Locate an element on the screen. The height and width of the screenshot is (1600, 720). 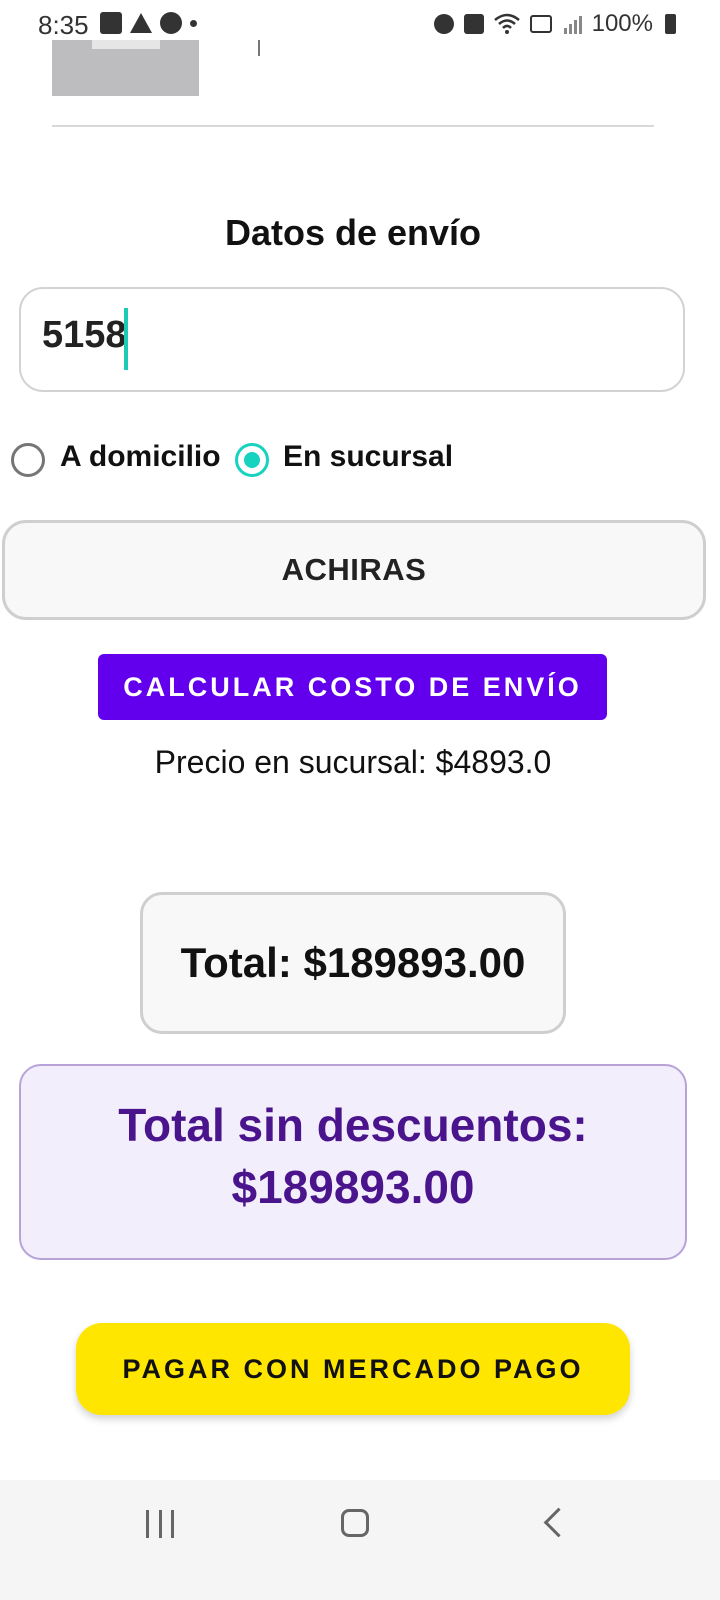
dot-icon is located at coordinates (193, 23).